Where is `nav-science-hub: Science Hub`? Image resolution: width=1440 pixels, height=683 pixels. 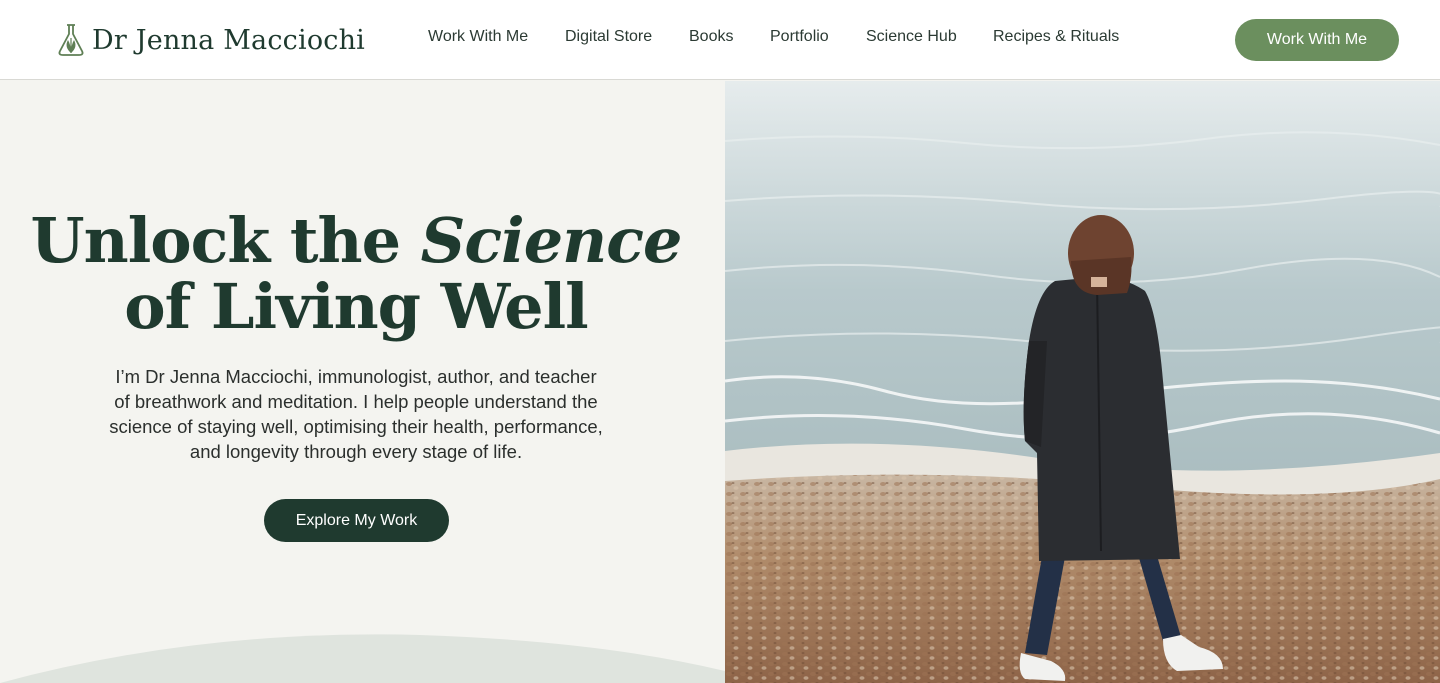 nav-science-hub: Science Hub is located at coordinates (911, 37).